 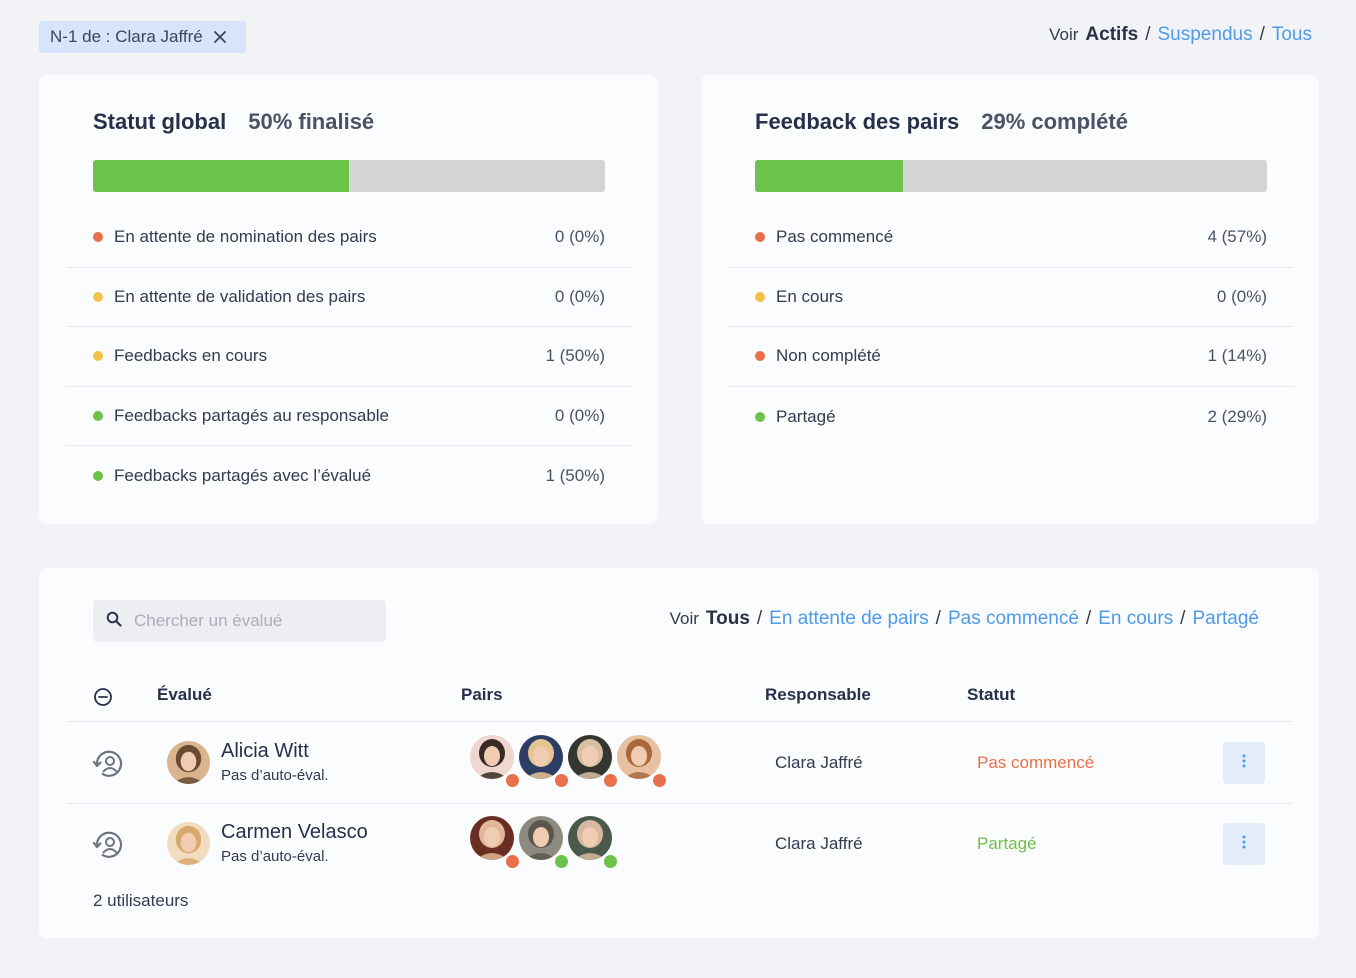 I want to click on status-row: Non complété 1 (14%), so click(x=1011, y=357).